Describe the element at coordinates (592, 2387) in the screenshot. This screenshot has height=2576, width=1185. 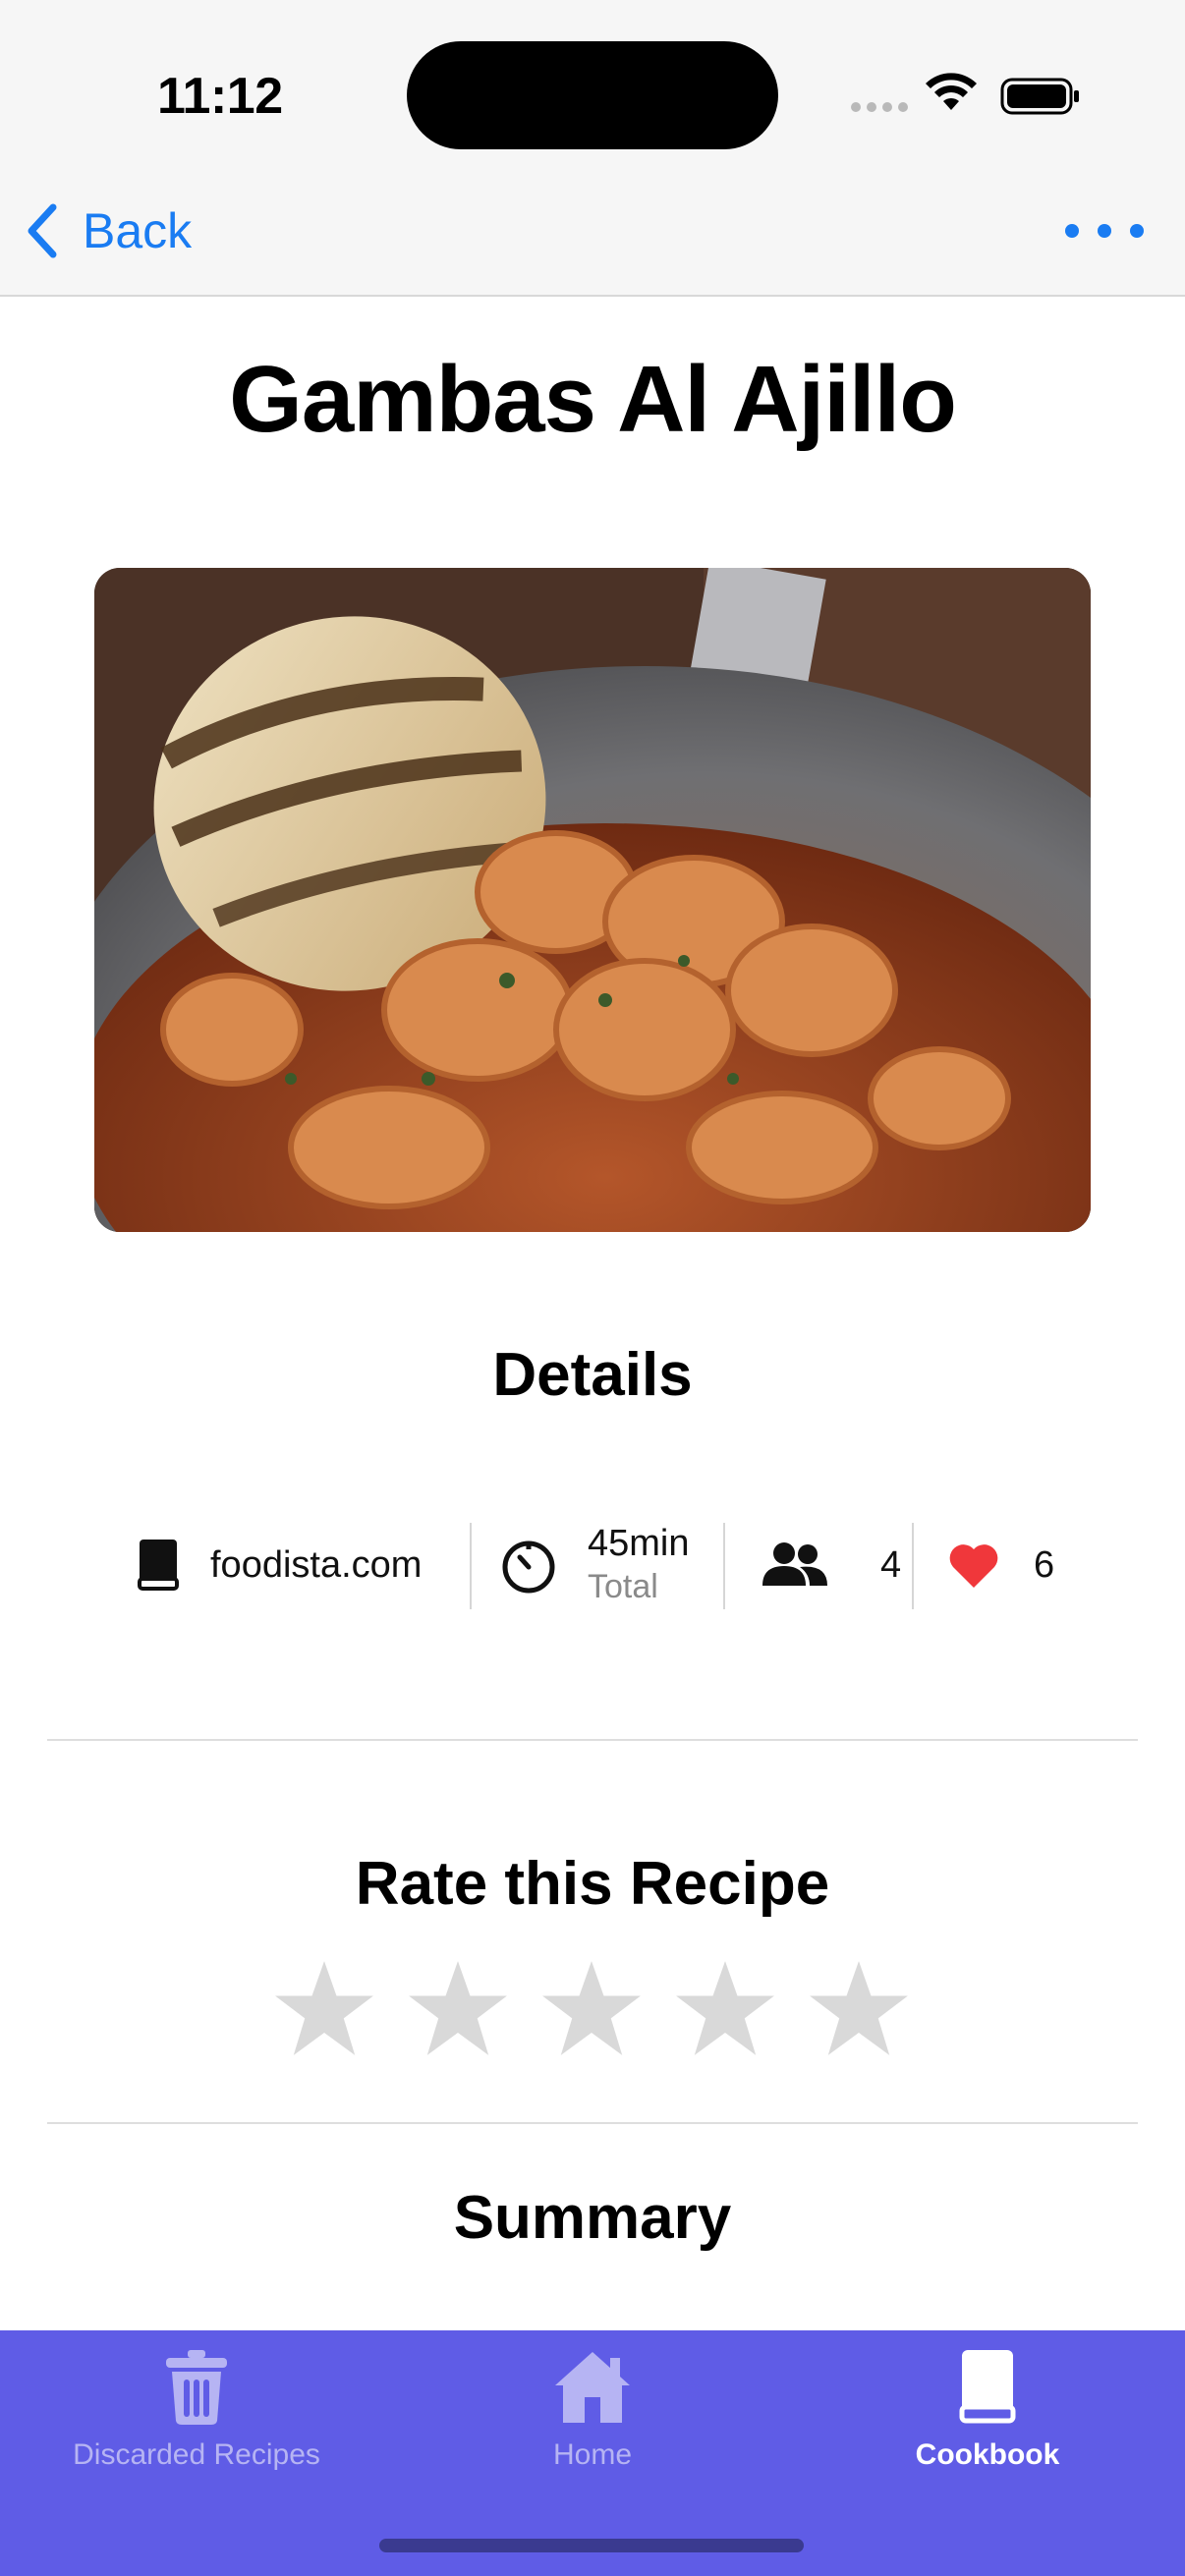
I see `house-icon` at that location.